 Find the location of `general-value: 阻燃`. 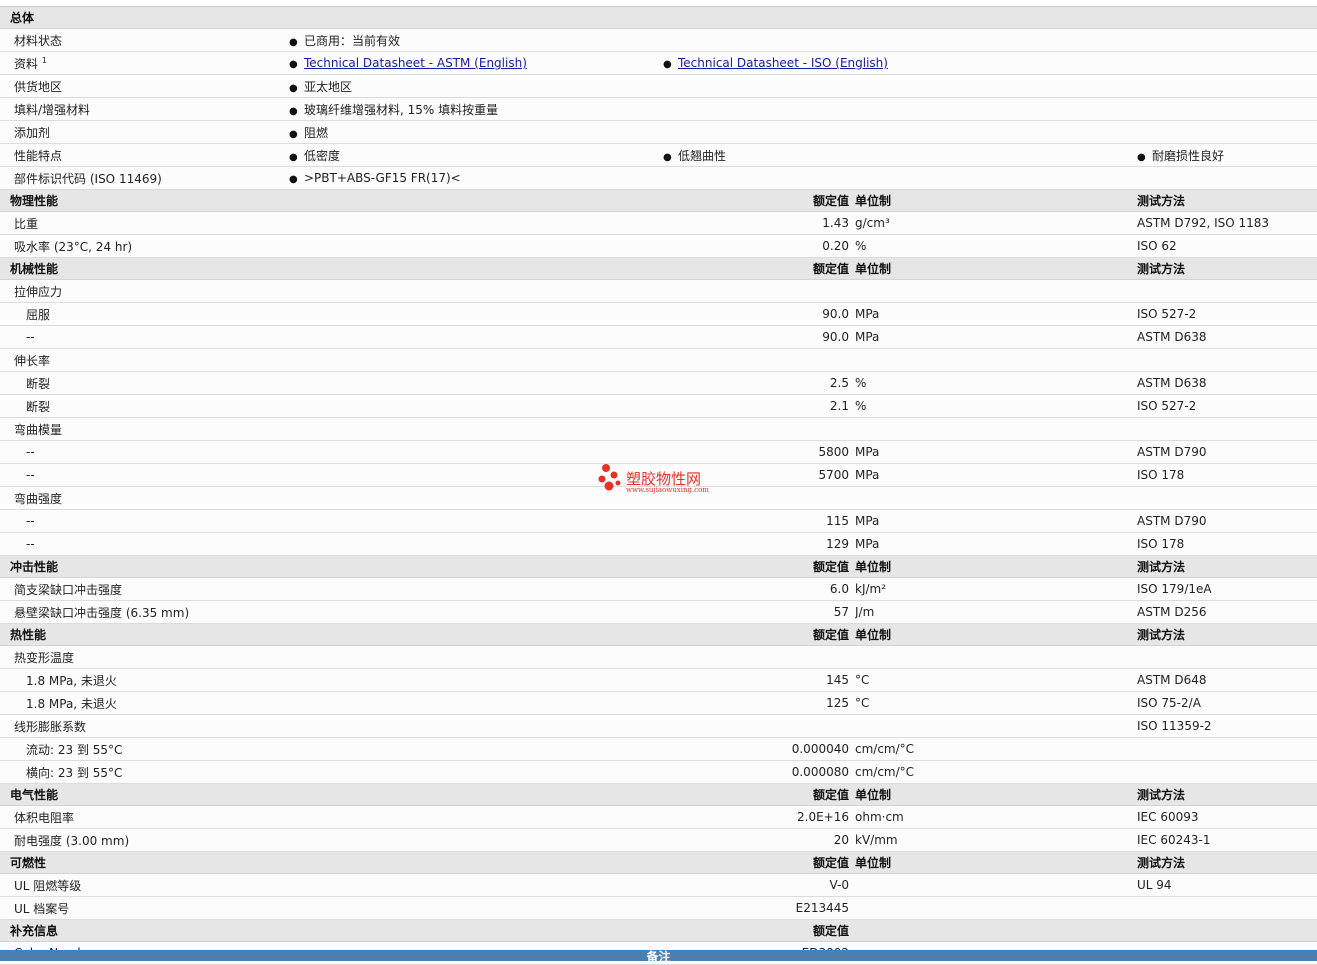

general-value: 阻燃 is located at coordinates (316, 132).